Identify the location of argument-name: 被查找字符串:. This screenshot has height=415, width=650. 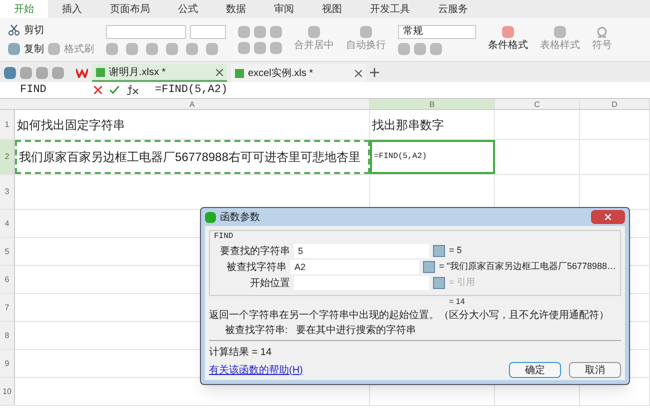
(256, 331).